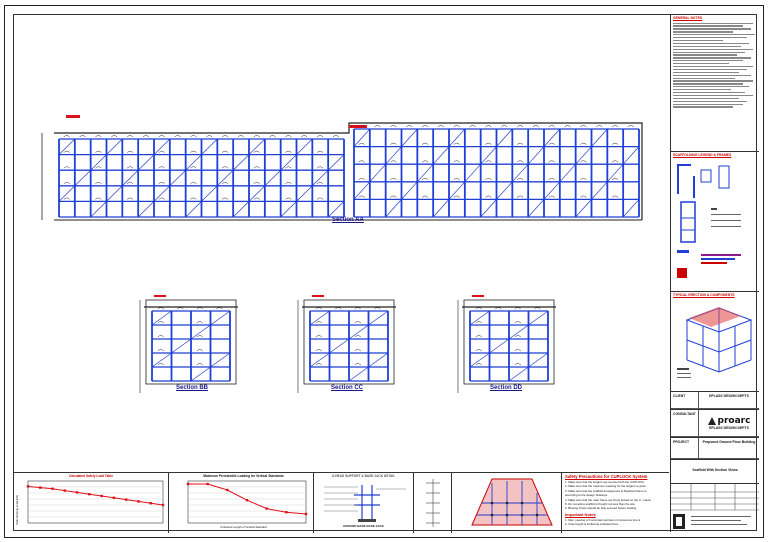  What do you see at coordinates (734, 421) in the screenshot?
I see `company-name: proarc` at bounding box center [734, 421].